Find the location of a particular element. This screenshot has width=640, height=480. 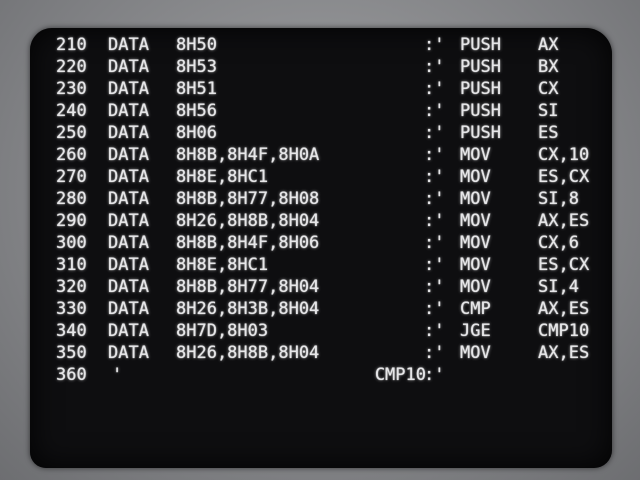

asm-operands: CX,10 is located at coordinates (564, 155).